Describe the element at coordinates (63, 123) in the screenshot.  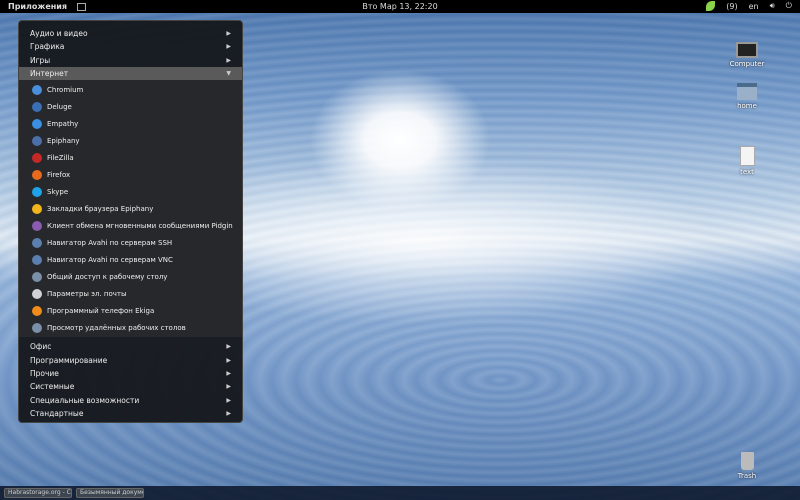
I see `app-label: Empathy` at that location.